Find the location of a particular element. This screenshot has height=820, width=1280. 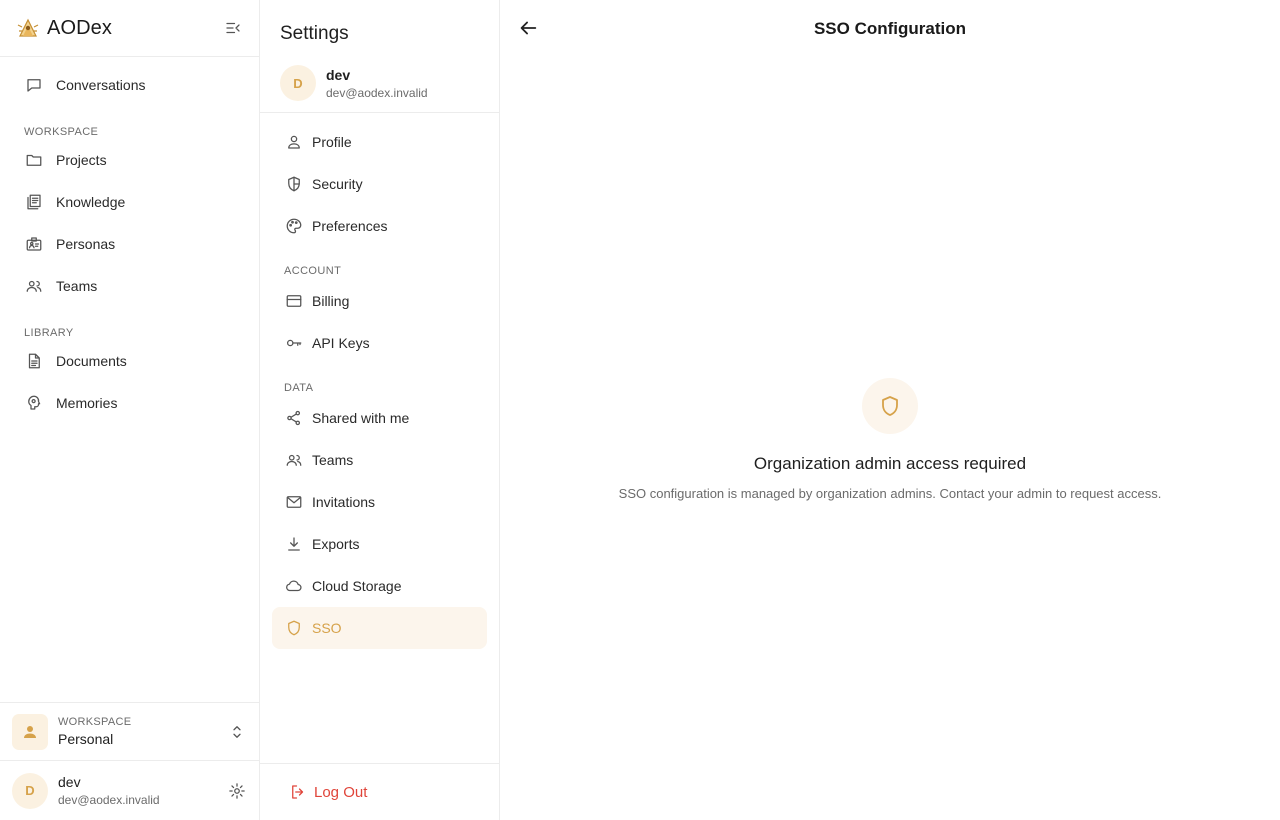

sidebar-user-text: dev dev@aodex.invalid is located at coordinates (109, 790).